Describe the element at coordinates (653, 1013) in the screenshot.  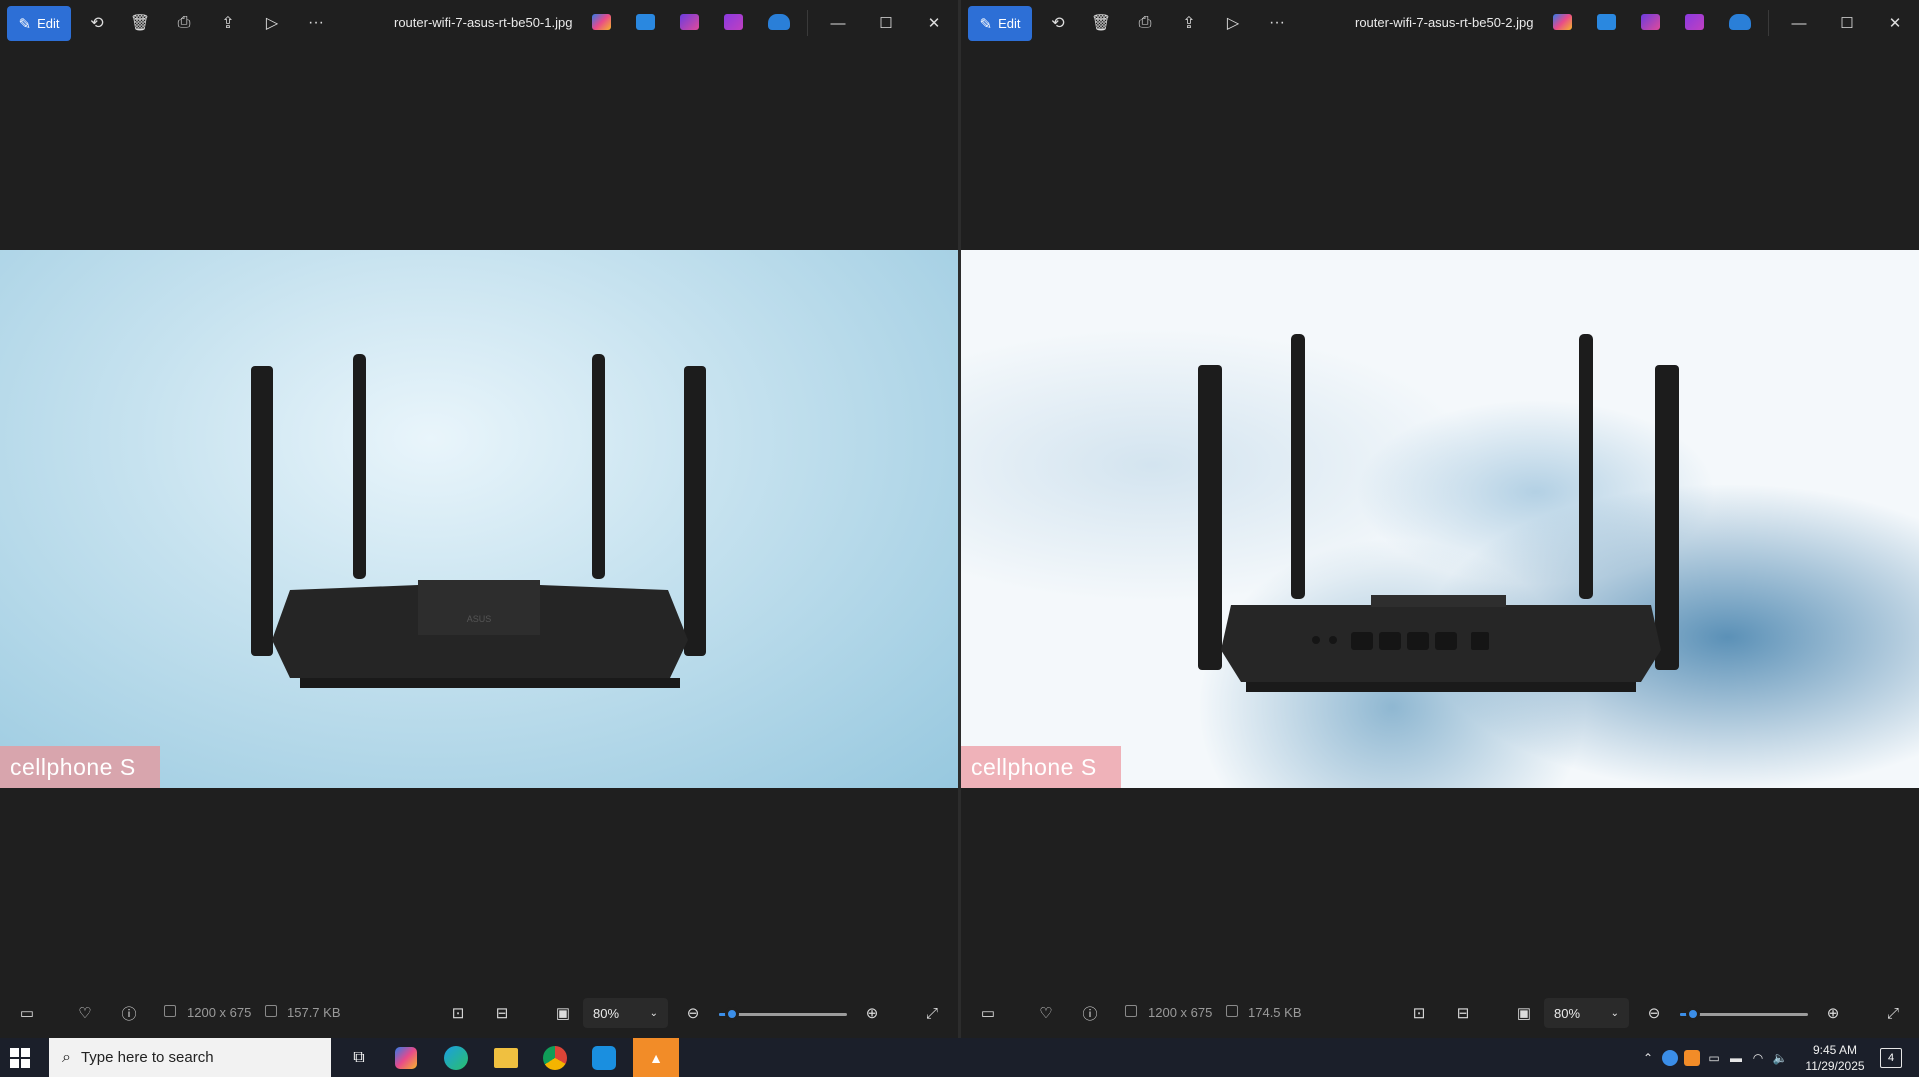
I see `chevron-down-icon: ⌄` at that location.